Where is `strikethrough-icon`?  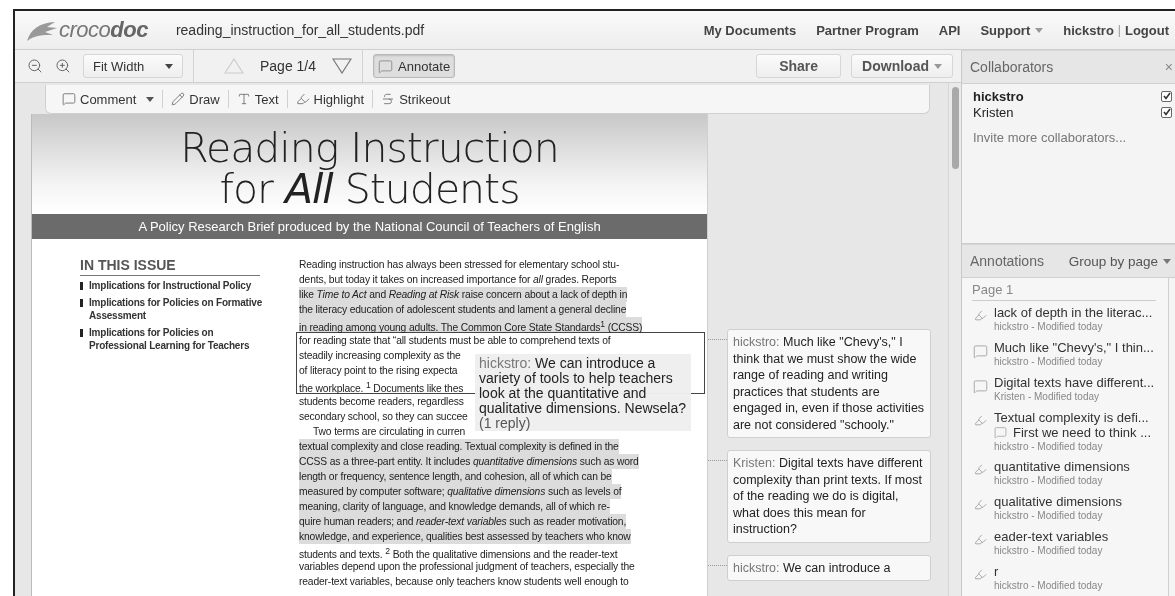 strikethrough-icon is located at coordinates (388, 99).